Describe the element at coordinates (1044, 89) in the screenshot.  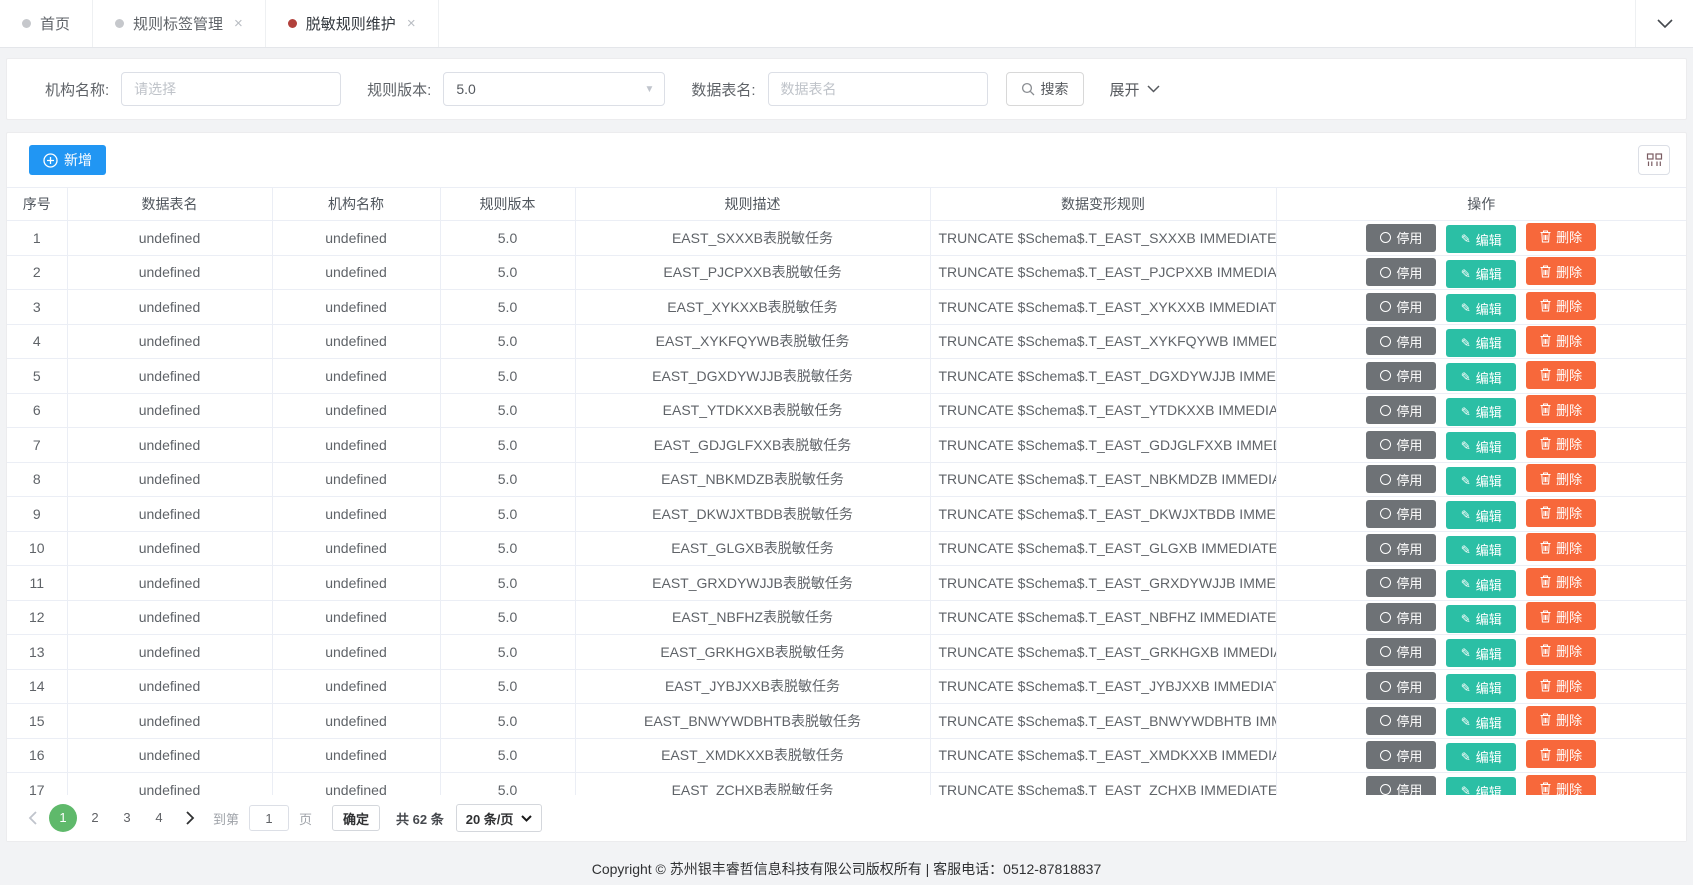
I see `search-button: 搜索` at that location.